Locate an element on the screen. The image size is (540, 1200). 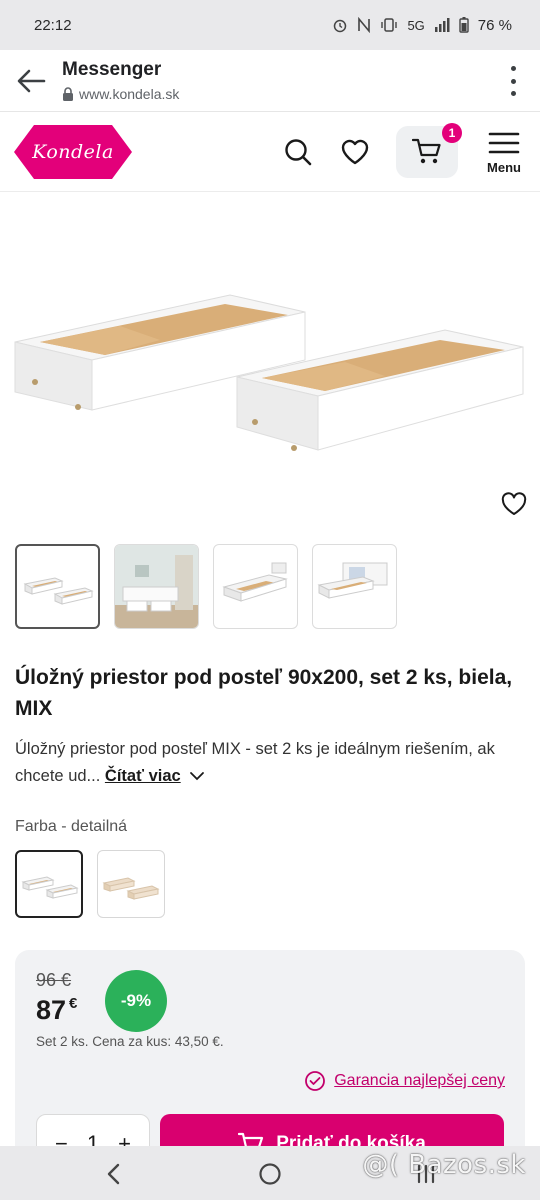
color-swatch-natural is located at coordinates (131, 884).